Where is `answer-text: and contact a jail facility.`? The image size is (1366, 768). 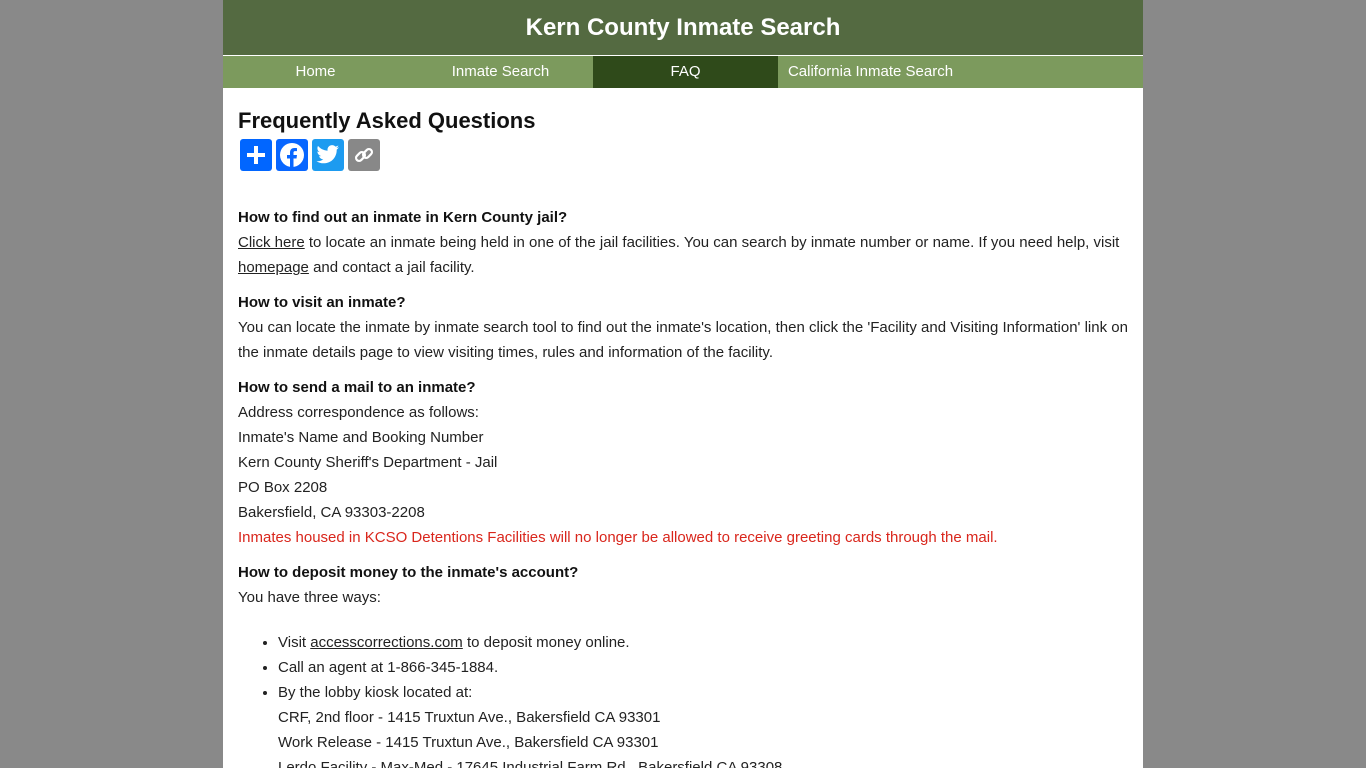
answer-text: and contact a jail facility. is located at coordinates (391, 267).